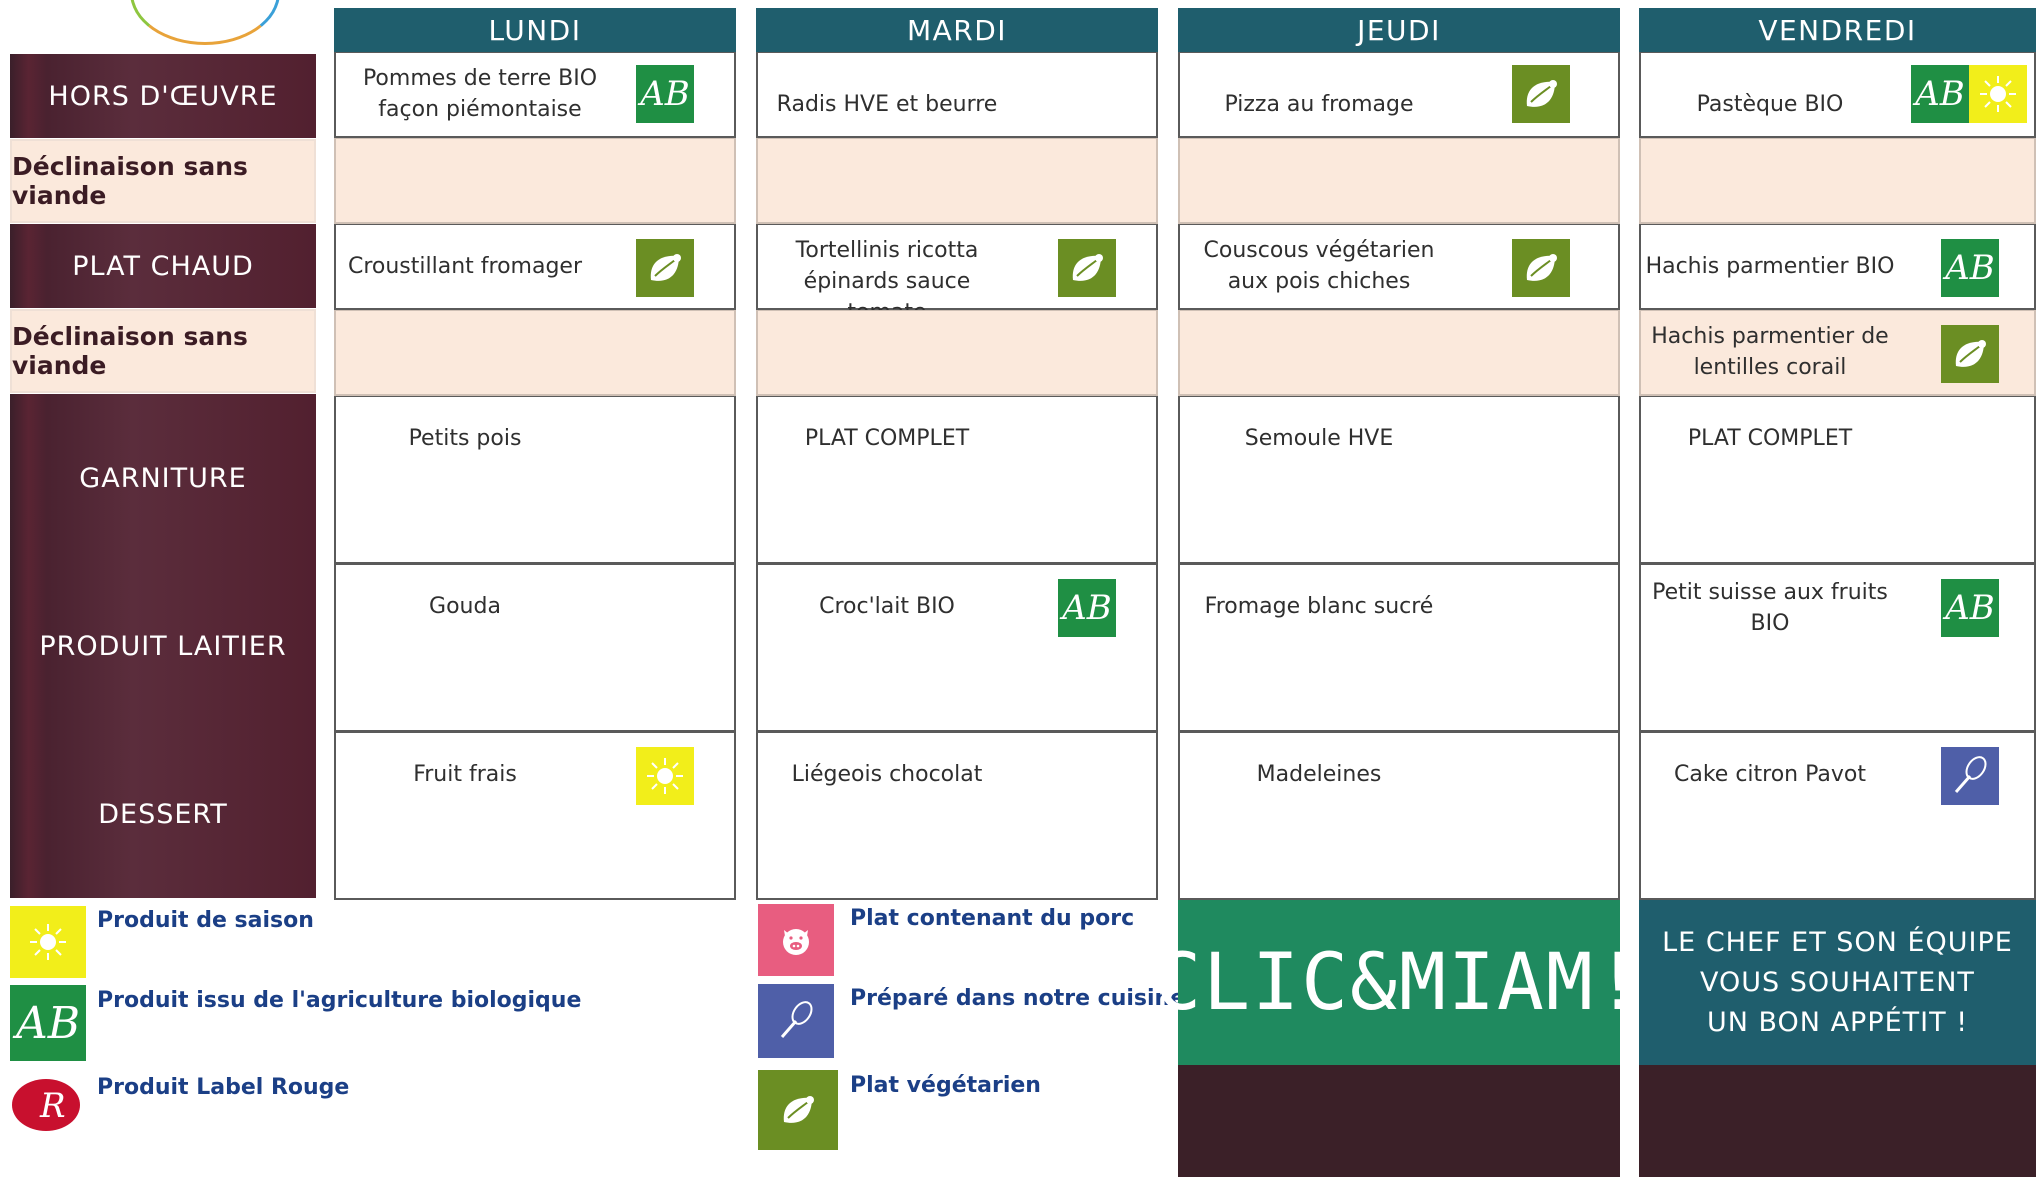 This screenshot has height=1177, width=2036. What do you see at coordinates (1770, 266) in the screenshot?
I see `dish-name: Hachis parmentier BIO` at bounding box center [1770, 266].